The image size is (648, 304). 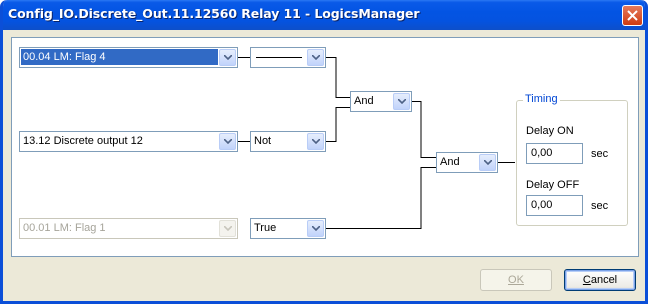 I want to click on input-3-value: 00.01 LM: Flag 1, so click(x=64, y=228).